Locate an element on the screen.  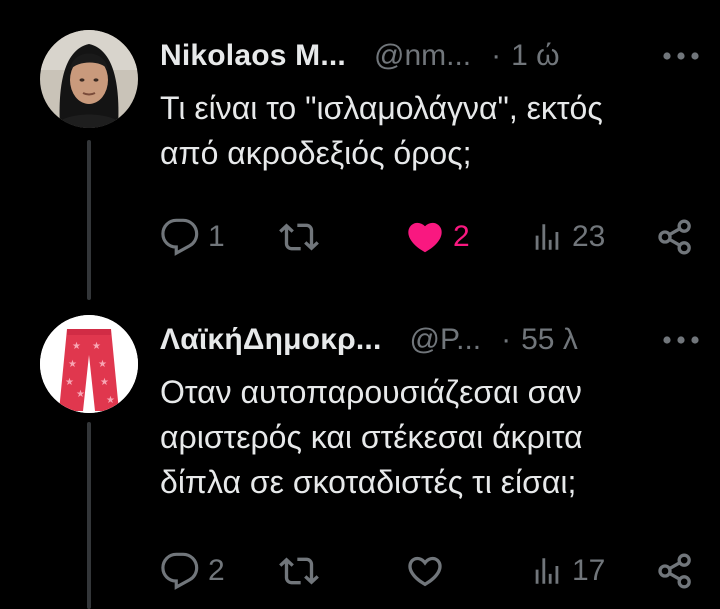
tweet-header: Nikolaos M... @nm... · 1 ώ is located at coordinates (430, 56).